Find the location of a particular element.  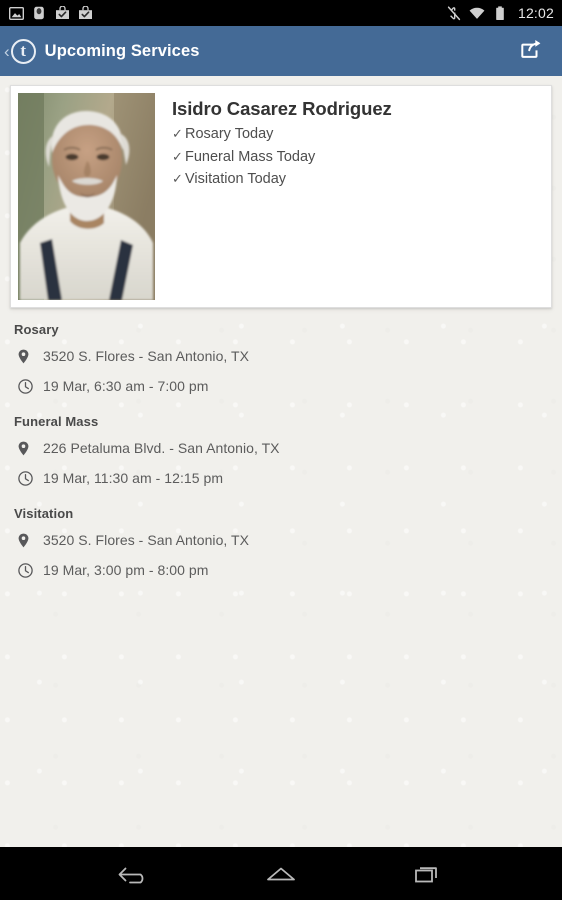

back-chevron-icon: ‹ is located at coordinates (7, 51).